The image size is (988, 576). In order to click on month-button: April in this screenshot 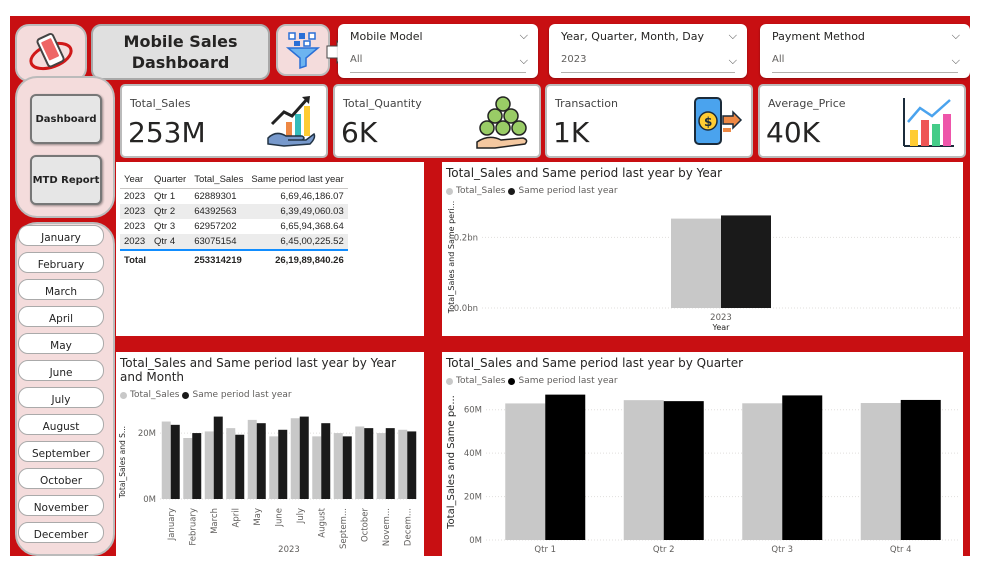, I will do `click(61, 316)`.